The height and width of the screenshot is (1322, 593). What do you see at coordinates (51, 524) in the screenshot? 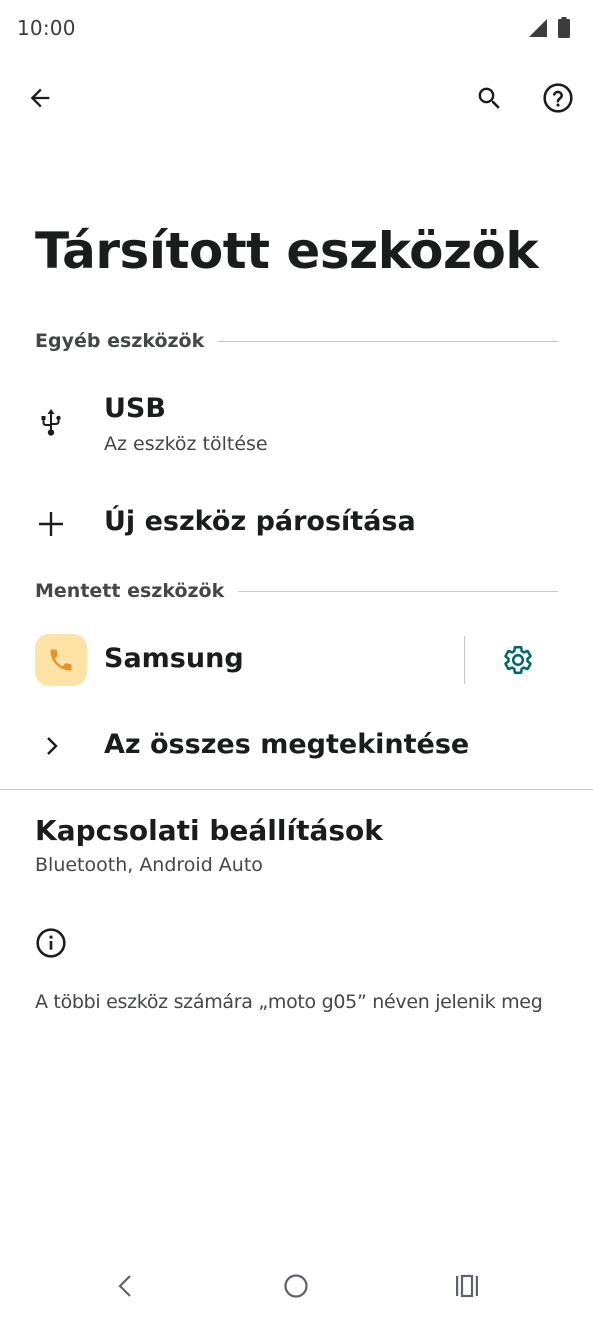
I see `plus-icon` at bounding box center [51, 524].